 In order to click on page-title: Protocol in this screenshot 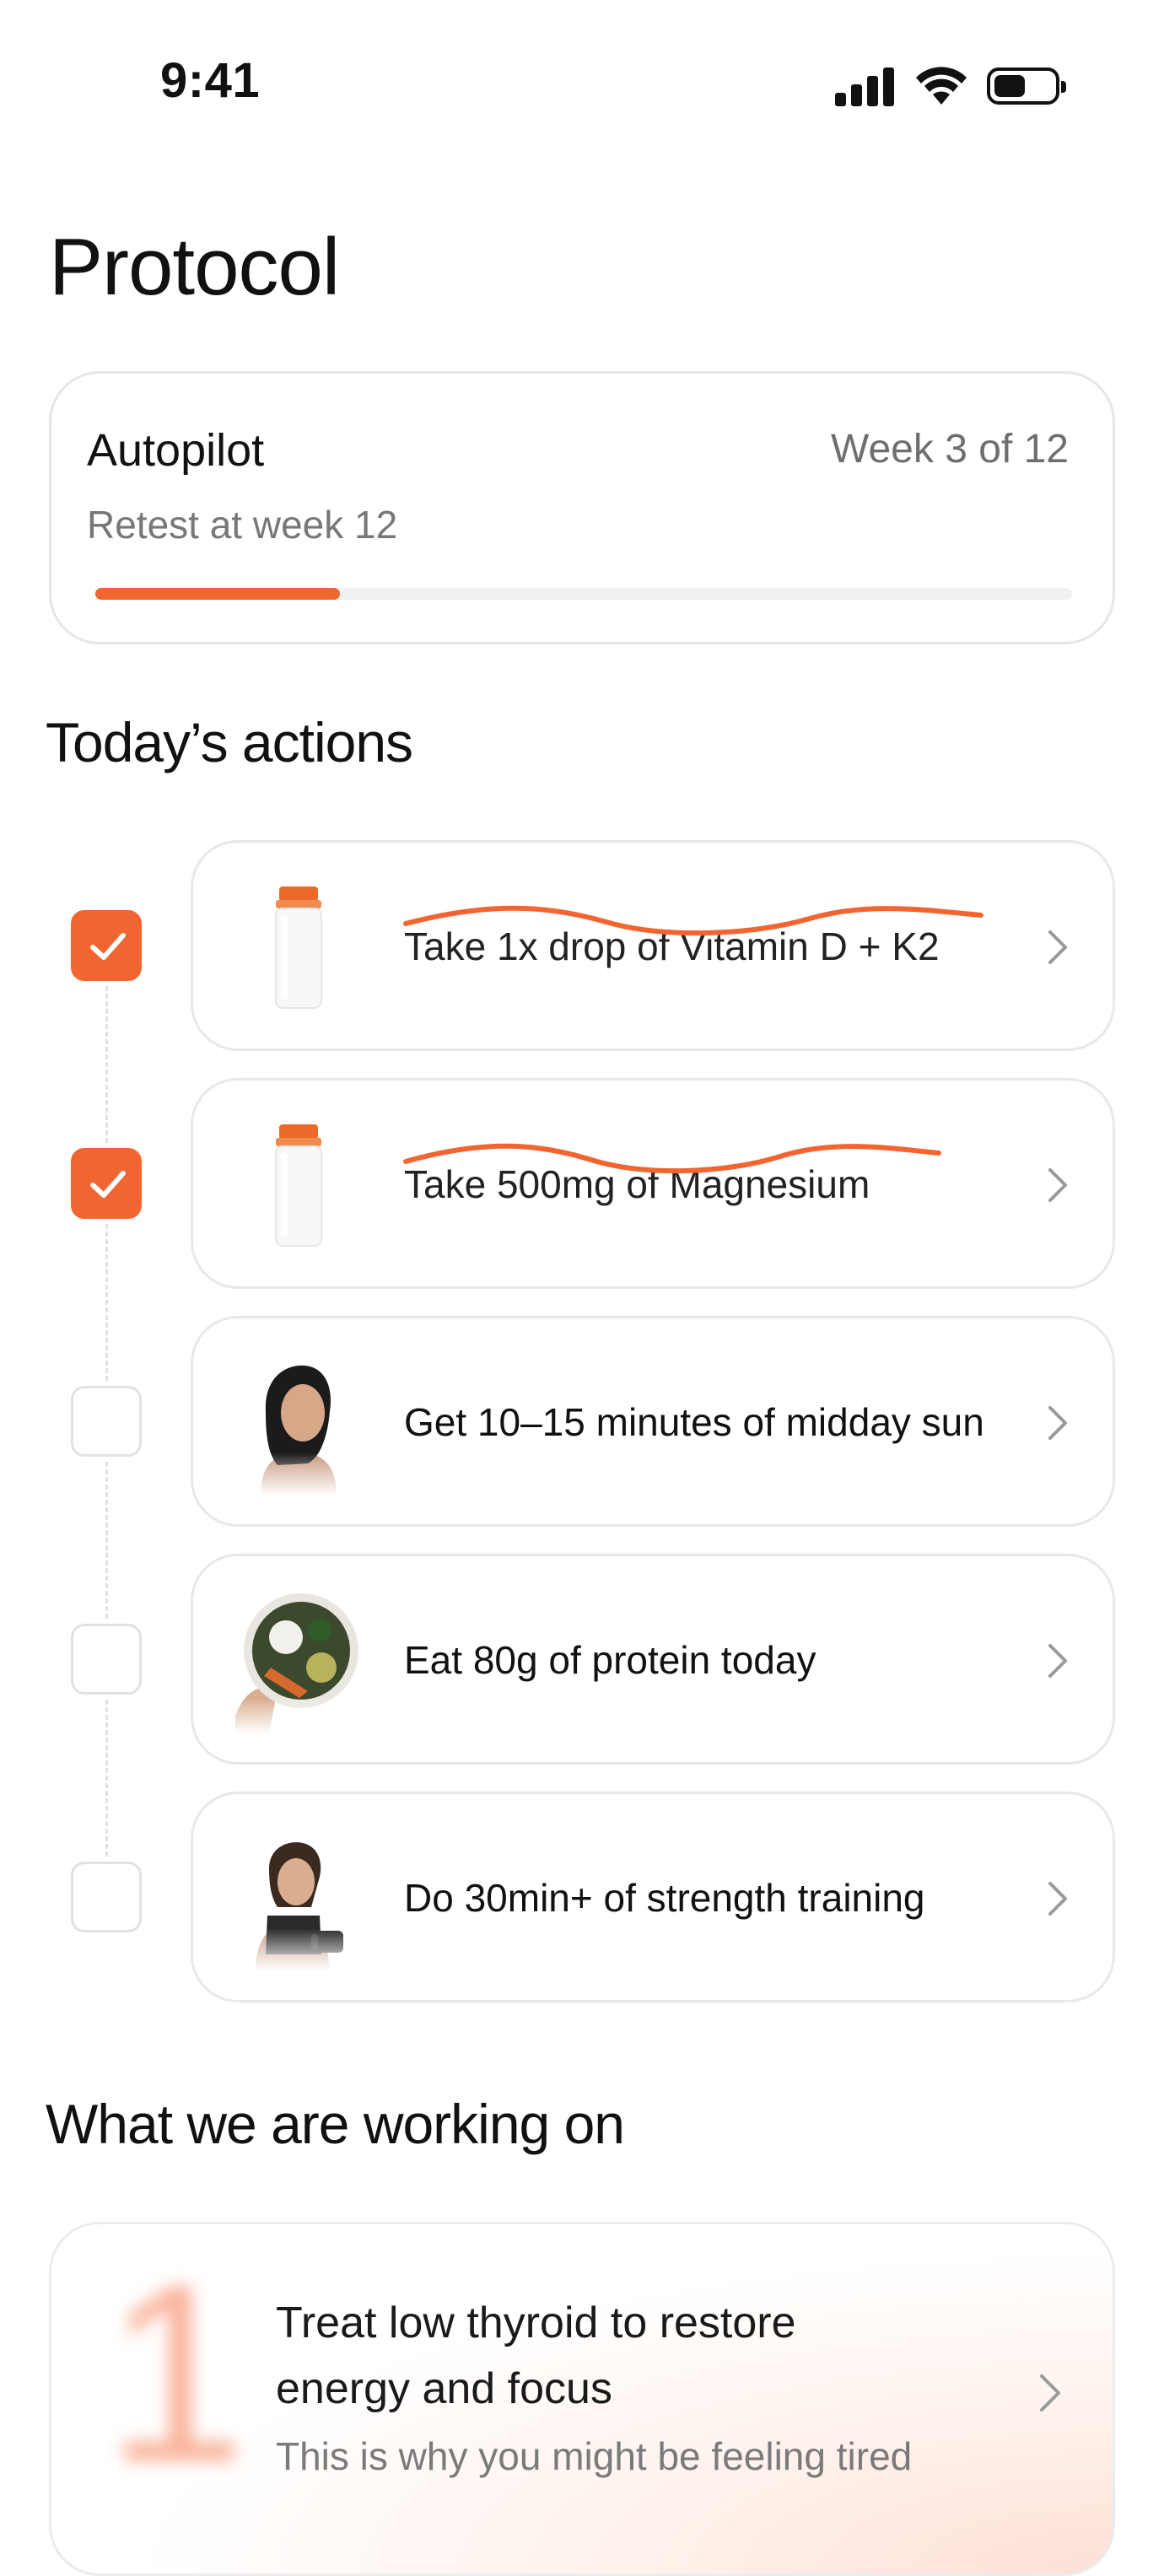, I will do `click(194, 267)`.